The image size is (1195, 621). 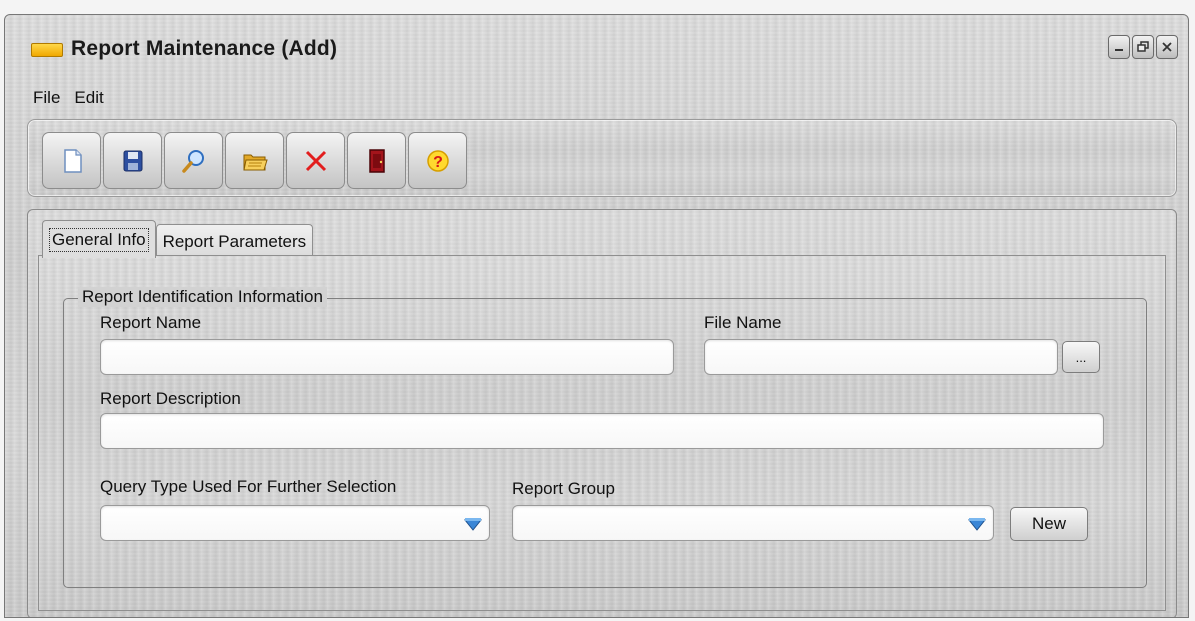 I want to click on menu-edit: Edit, so click(x=88, y=98).